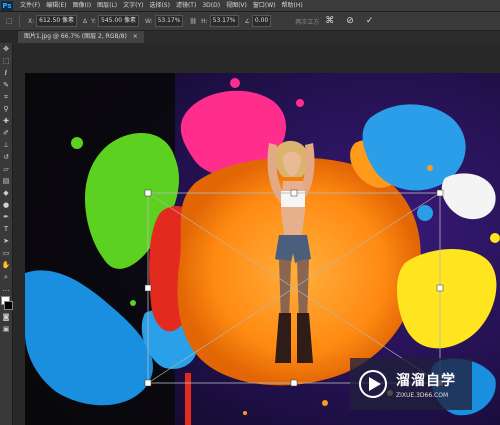 The image size is (500, 425). What do you see at coordinates (261, 21) in the screenshot?
I see `rotation-angle-field: 0.00` at bounding box center [261, 21].